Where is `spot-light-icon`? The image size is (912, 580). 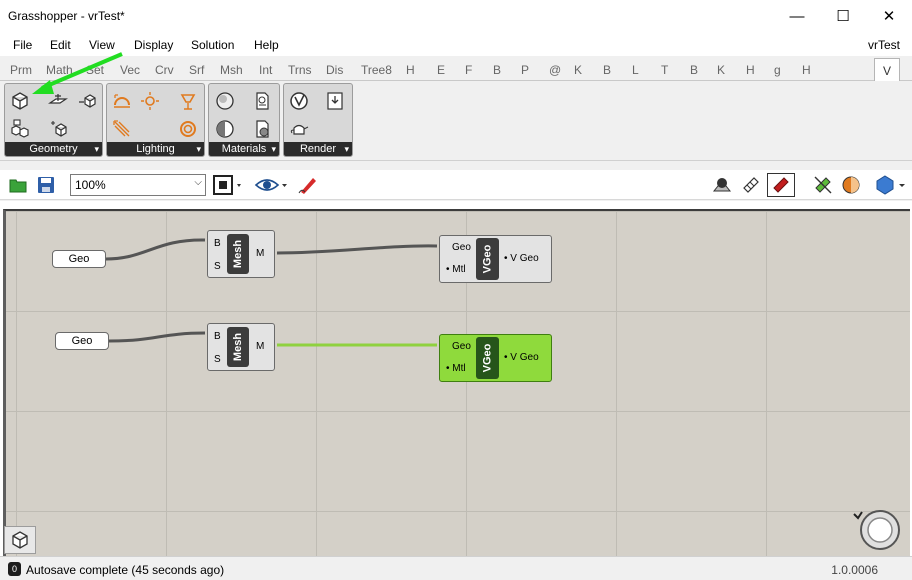 spot-light-icon is located at coordinates (188, 101).